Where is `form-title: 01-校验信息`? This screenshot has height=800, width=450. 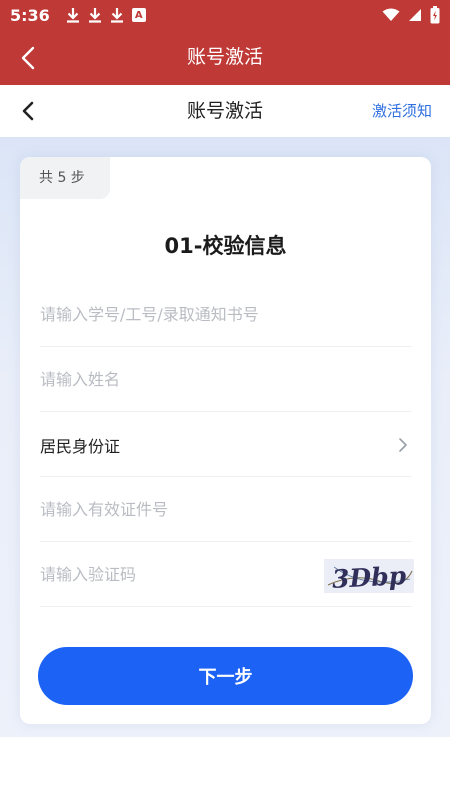
form-title: 01-校验信息 is located at coordinates (225, 246).